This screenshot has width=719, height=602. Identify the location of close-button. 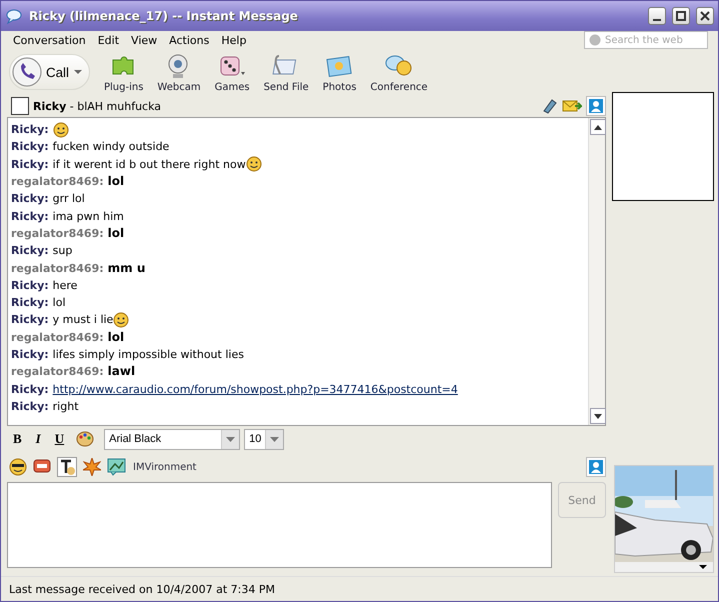
(705, 16).